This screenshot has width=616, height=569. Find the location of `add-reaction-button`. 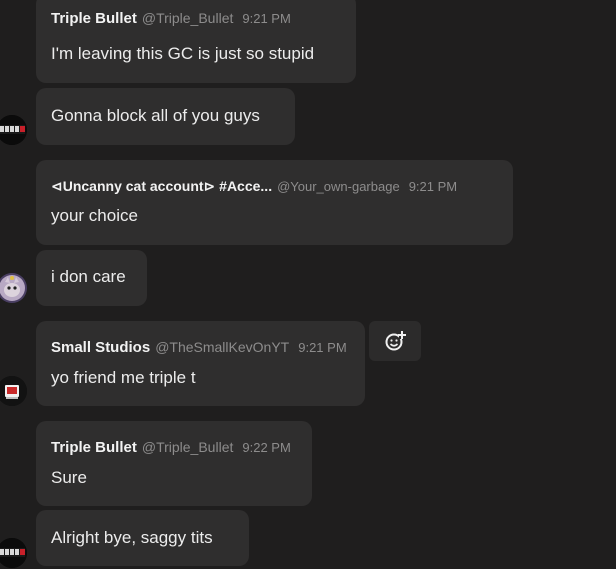

add-reaction-button is located at coordinates (395, 341).